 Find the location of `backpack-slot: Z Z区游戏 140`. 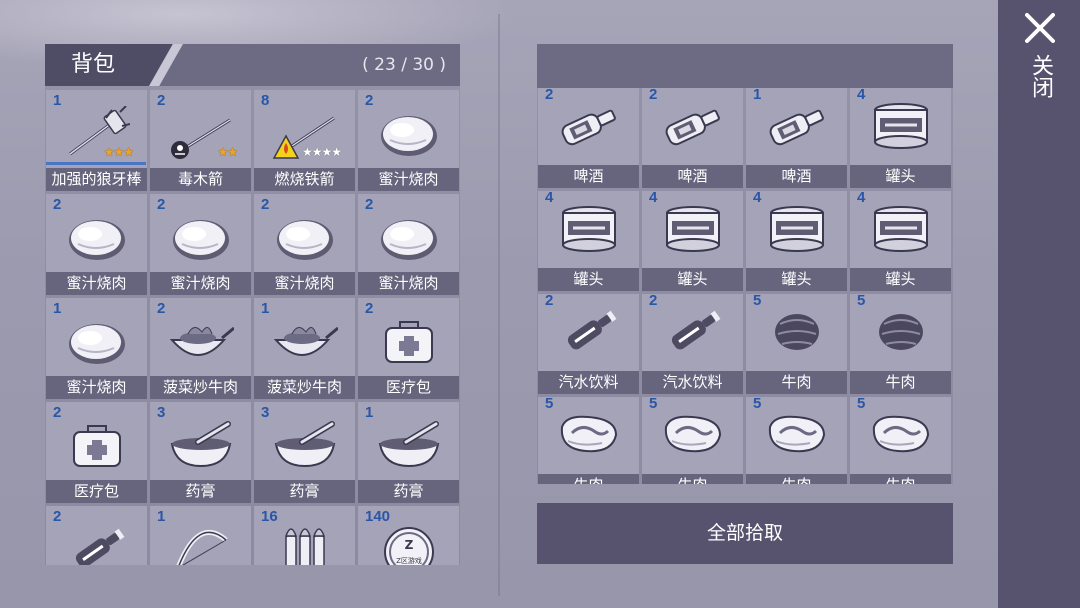

backpack-slot: Z Z区游戏 140 is located at coordinates (408, 535).